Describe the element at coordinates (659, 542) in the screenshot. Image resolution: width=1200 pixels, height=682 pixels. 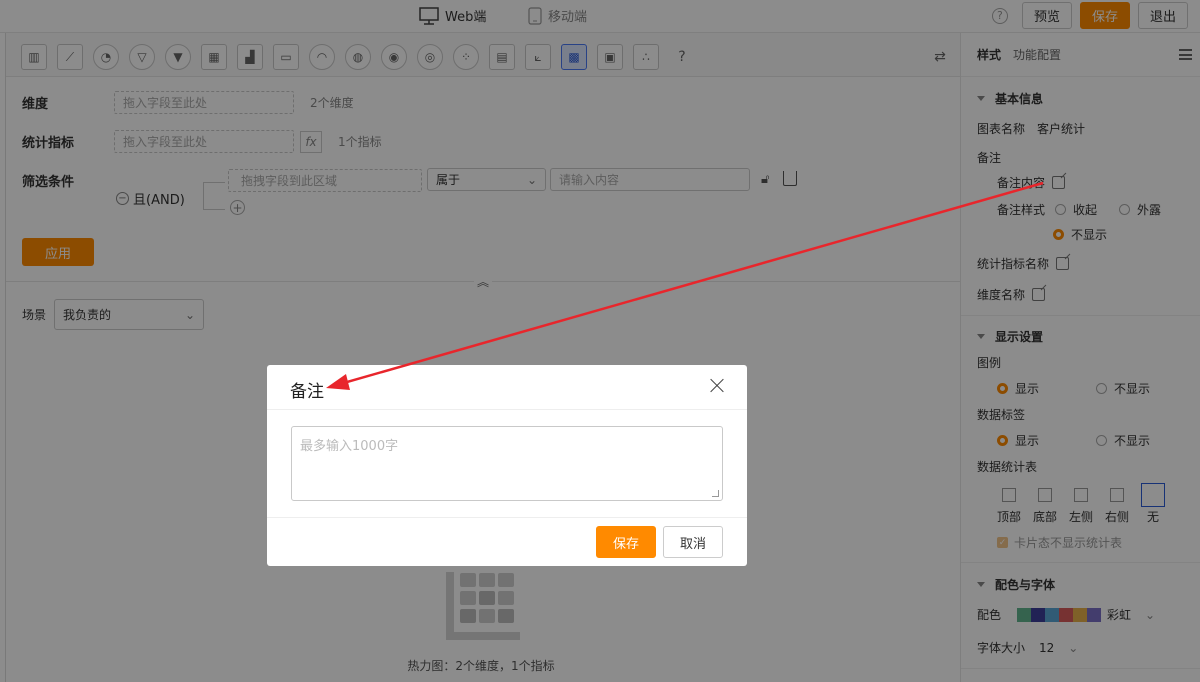
I see `modal-footer-buttons: 保存 取消` at that location.